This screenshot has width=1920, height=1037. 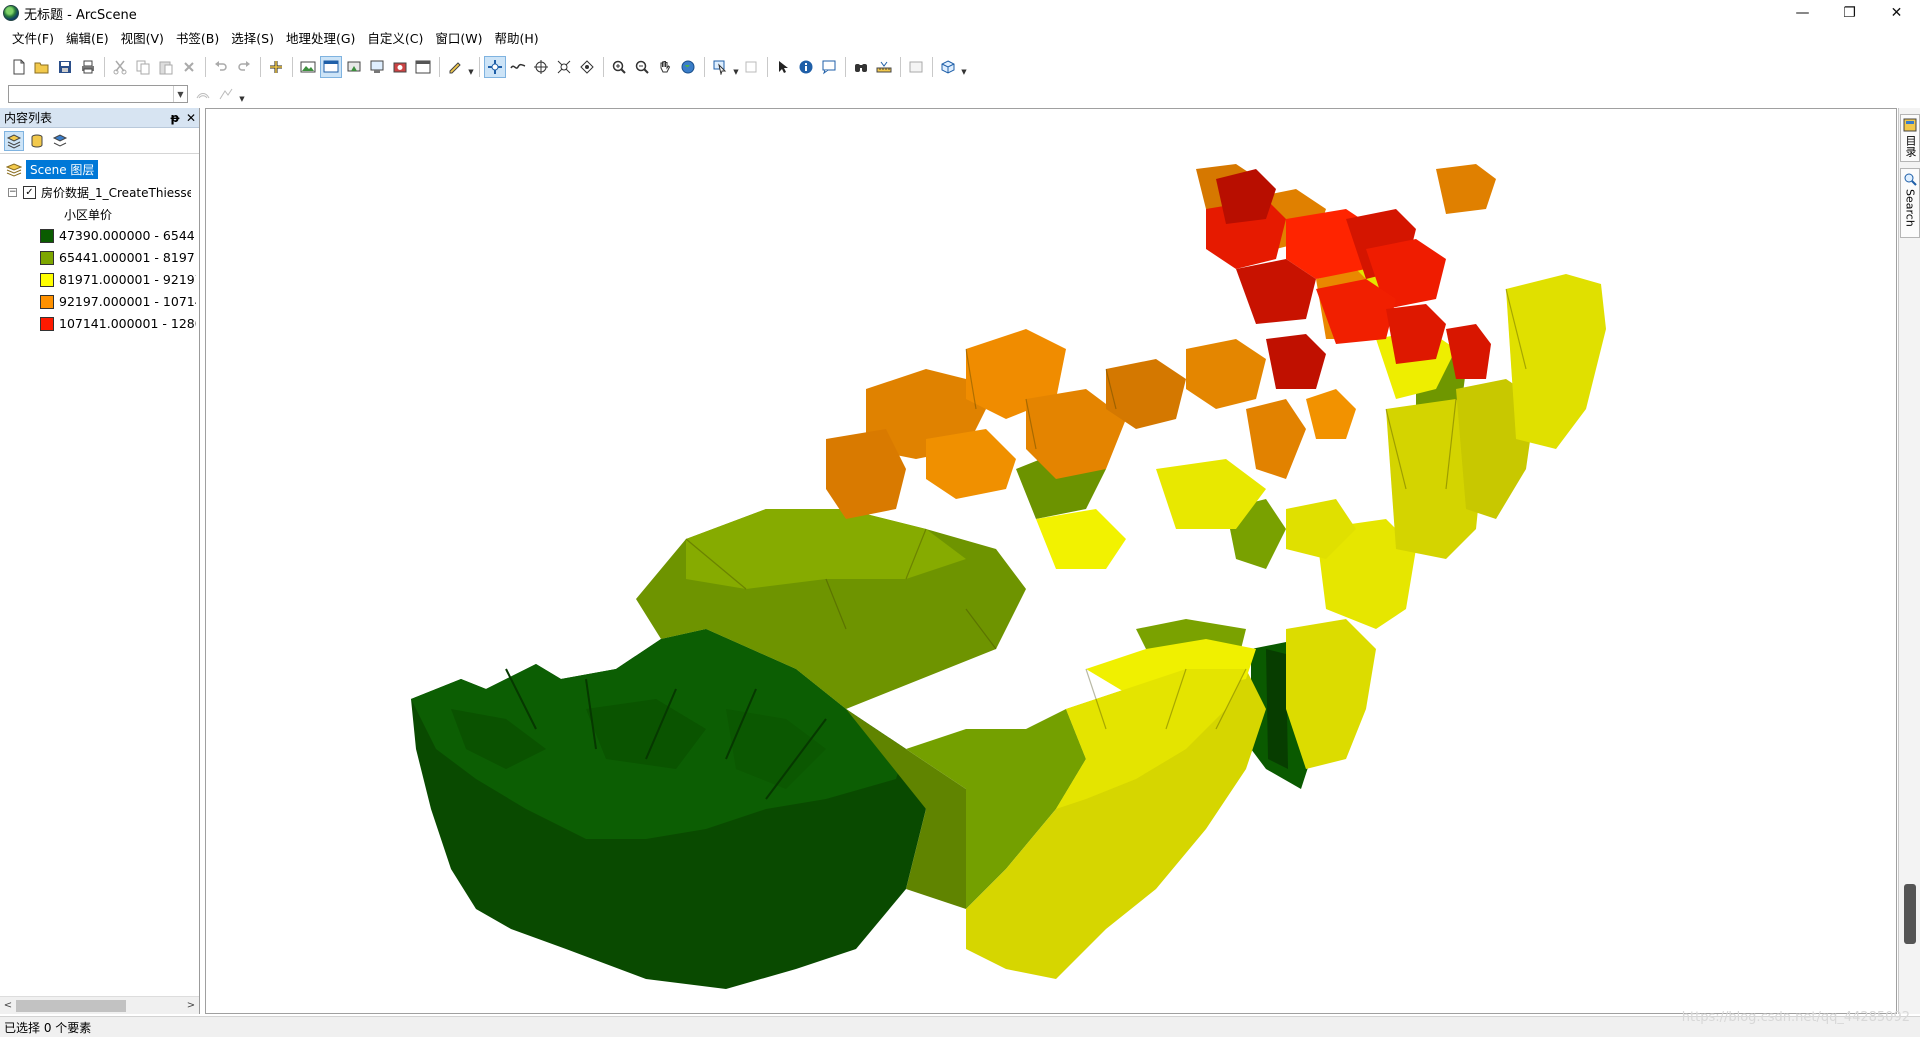 What do you see at coordinates (8, 1005) in the screenshot?
I see `scroll-left-icon: <` at bounding box center [8, 1005].